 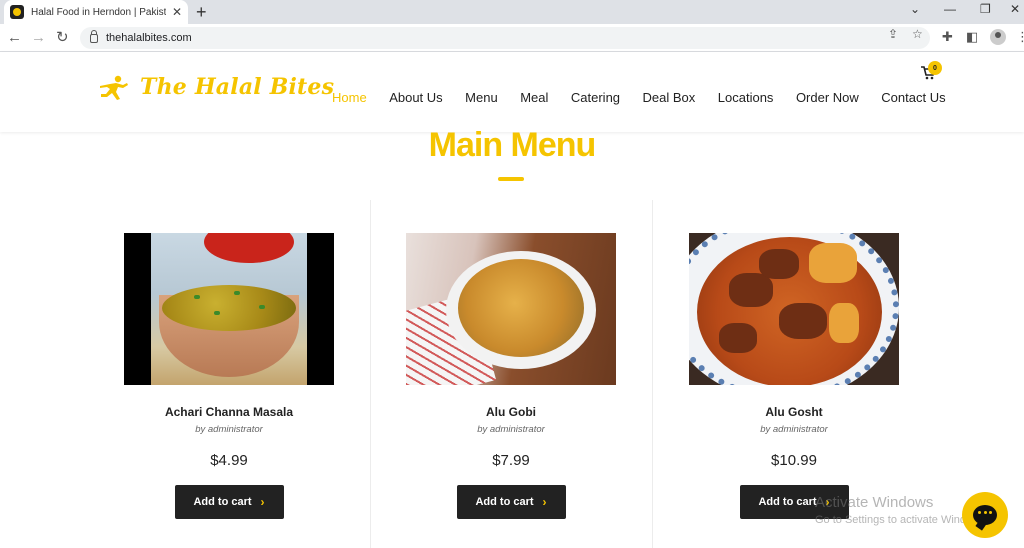 I want to click on title-underline, so click(x=511, y=179).